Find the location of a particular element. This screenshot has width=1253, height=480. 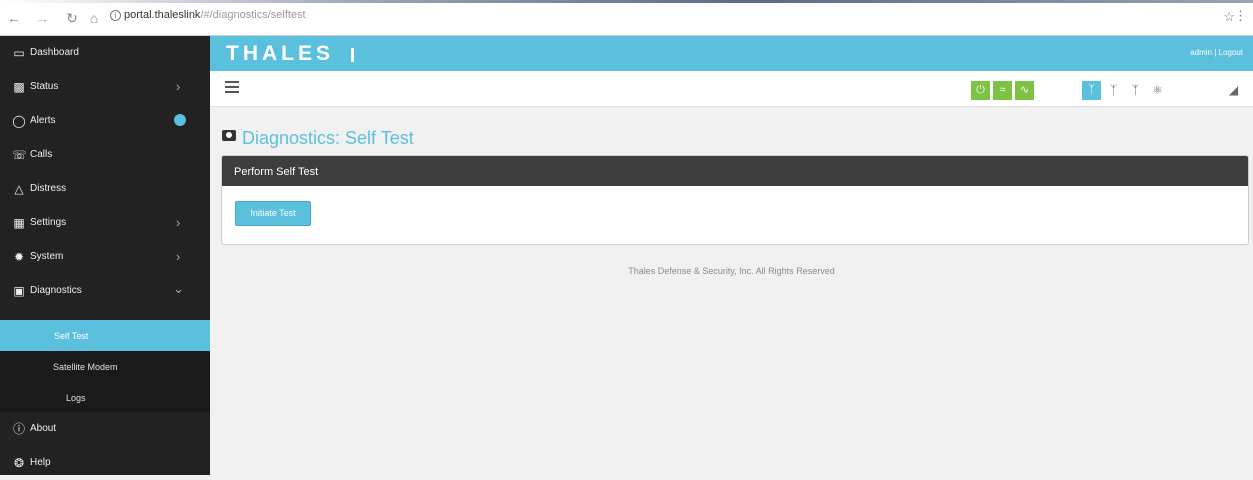

lifebuoy-icon: ❂ is located at coordinates (19, 463).